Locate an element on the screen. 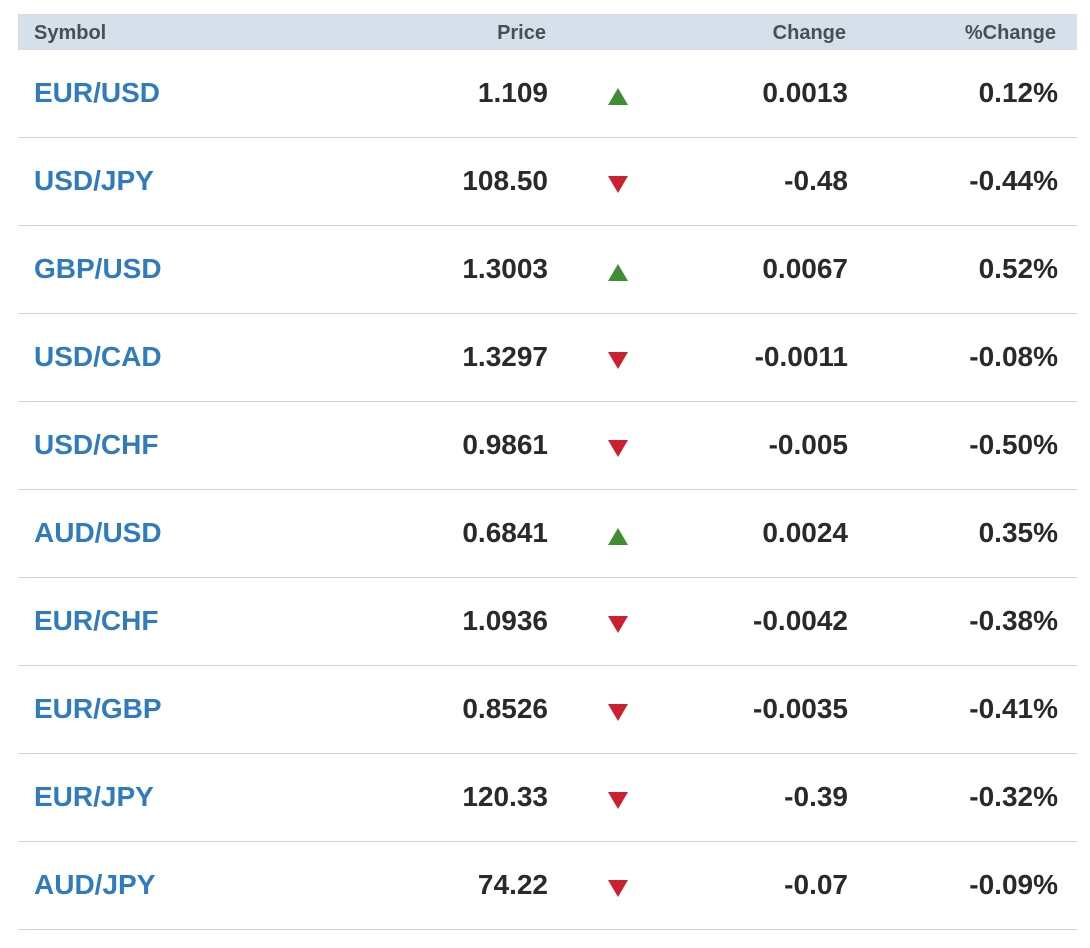 This screenshot has width=1090, height=948. change-value: -0.07 is located at coordinates (816, 884).